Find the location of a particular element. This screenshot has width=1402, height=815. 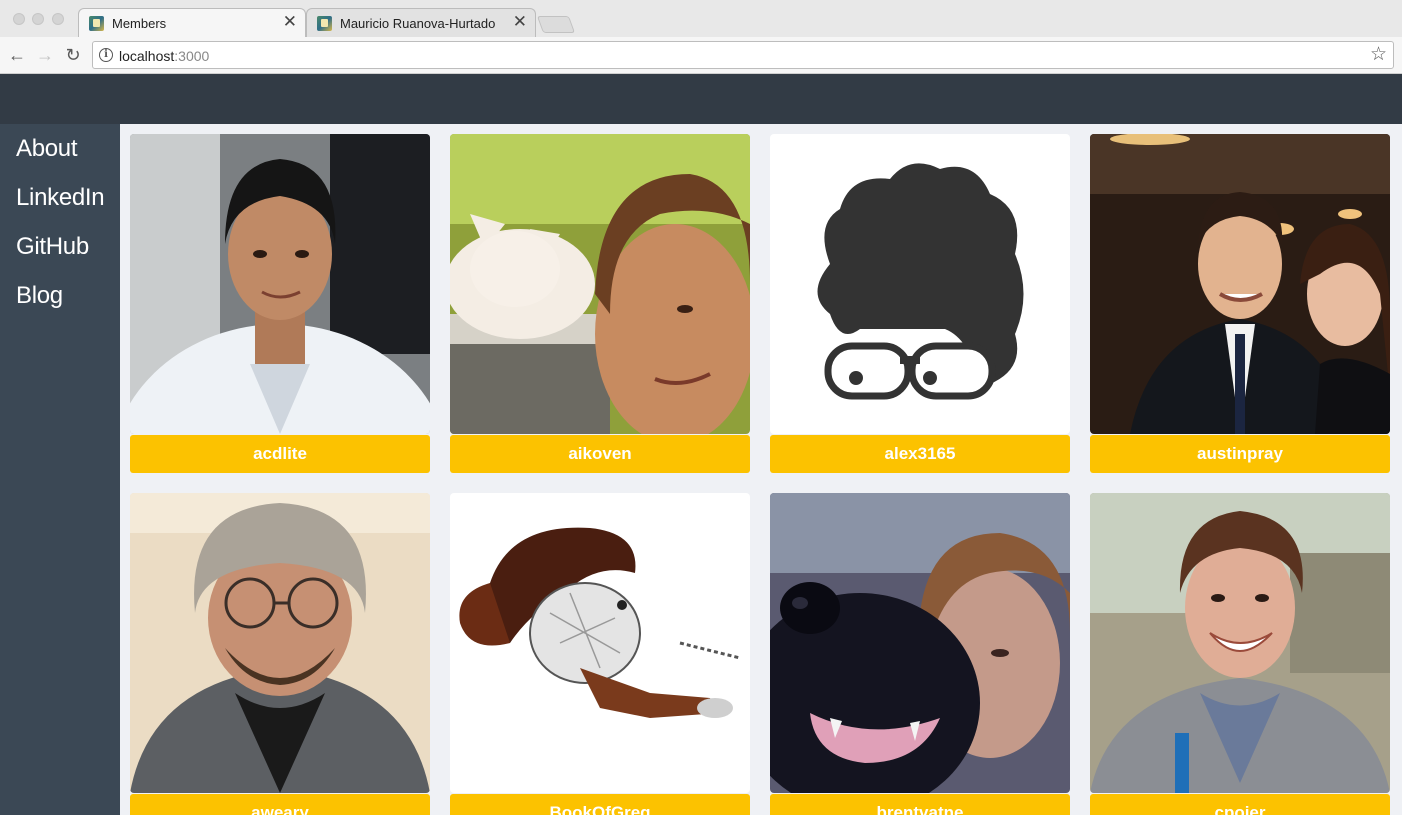

back-arrow-icon: ← is located at coordinates (17, 55).